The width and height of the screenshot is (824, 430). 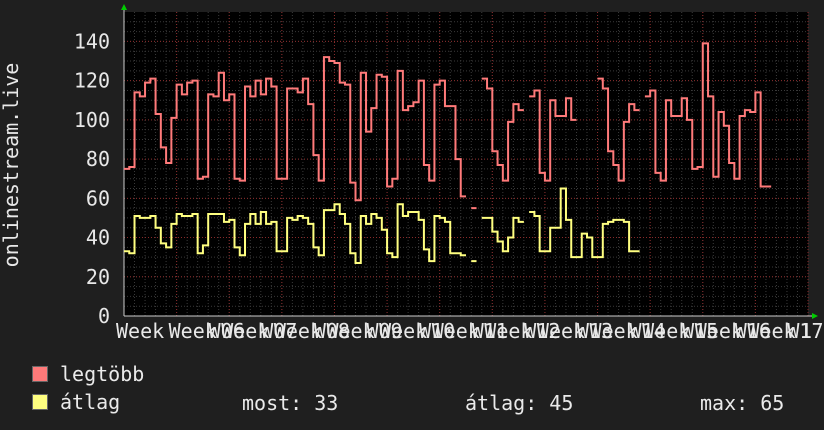 What do you see at coordinates (742, 403) in the screenshot?
I see `stat-max: max: 65` at bounding box center [742, 403].